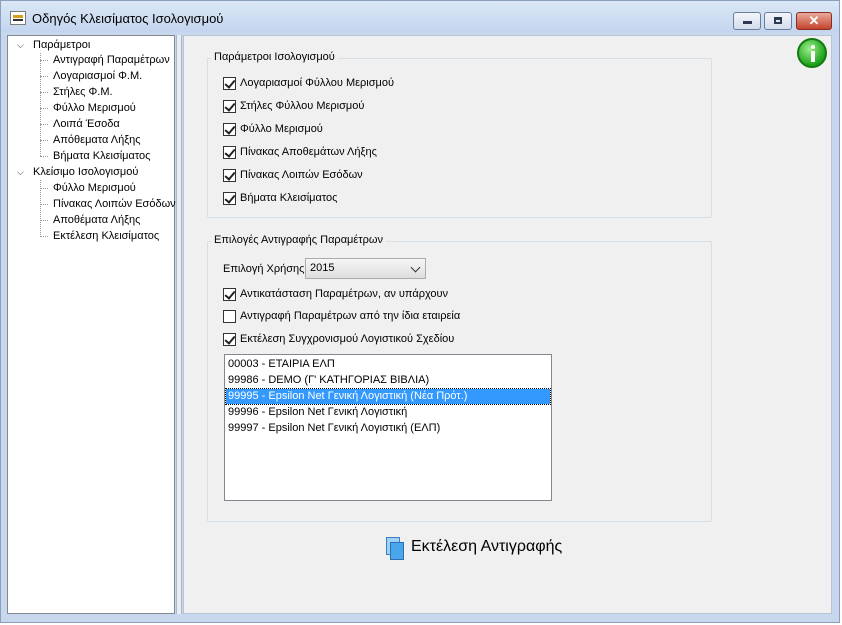  I want to click on copy-documents-icon, so click(394, 548).